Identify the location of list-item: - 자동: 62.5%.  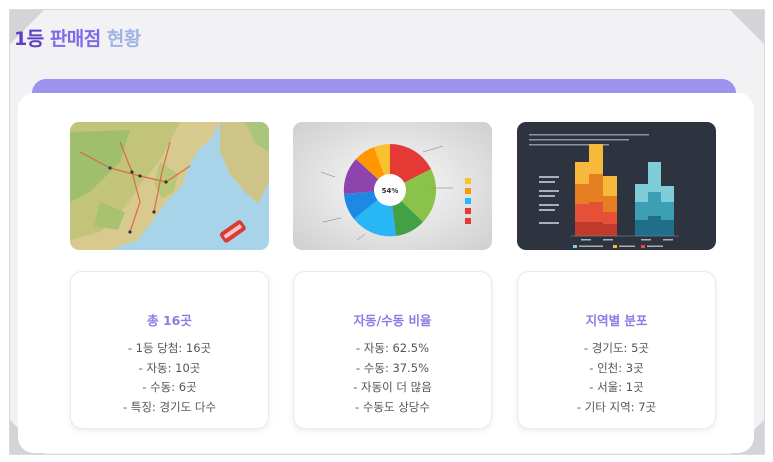
(392, 348).